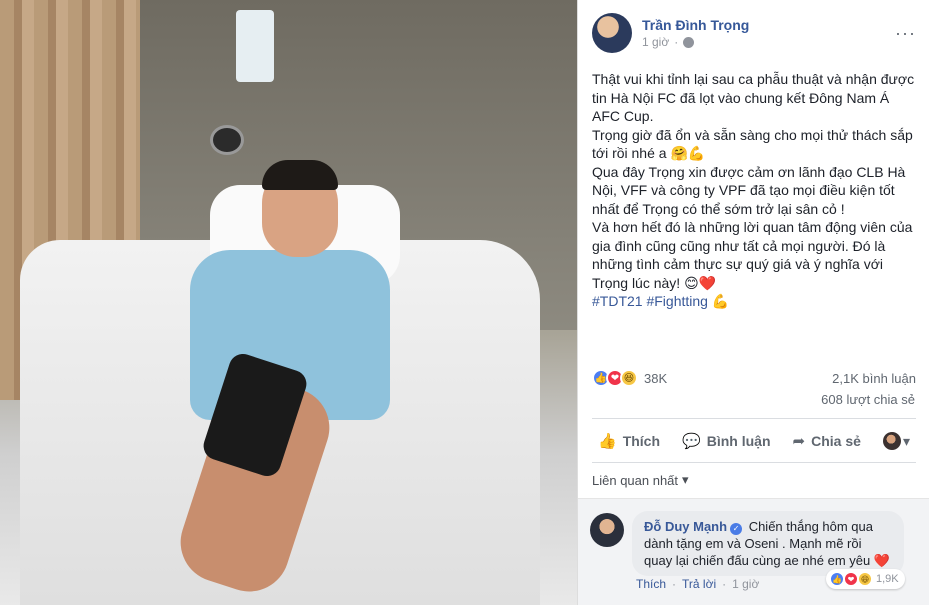 This screenshot has height=605, width=929. I want to click on comment-reply-link: Trả lời, so click(699, 584).